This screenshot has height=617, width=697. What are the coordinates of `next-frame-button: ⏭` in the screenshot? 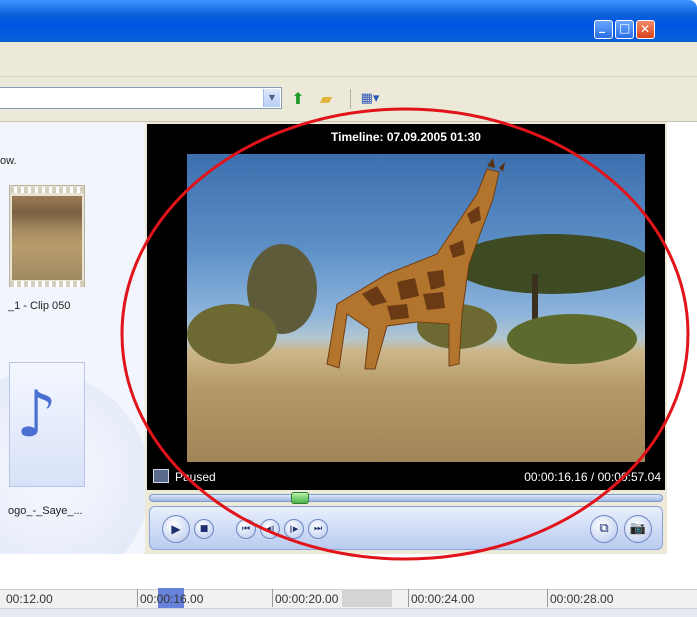 It's located at (318, 529).